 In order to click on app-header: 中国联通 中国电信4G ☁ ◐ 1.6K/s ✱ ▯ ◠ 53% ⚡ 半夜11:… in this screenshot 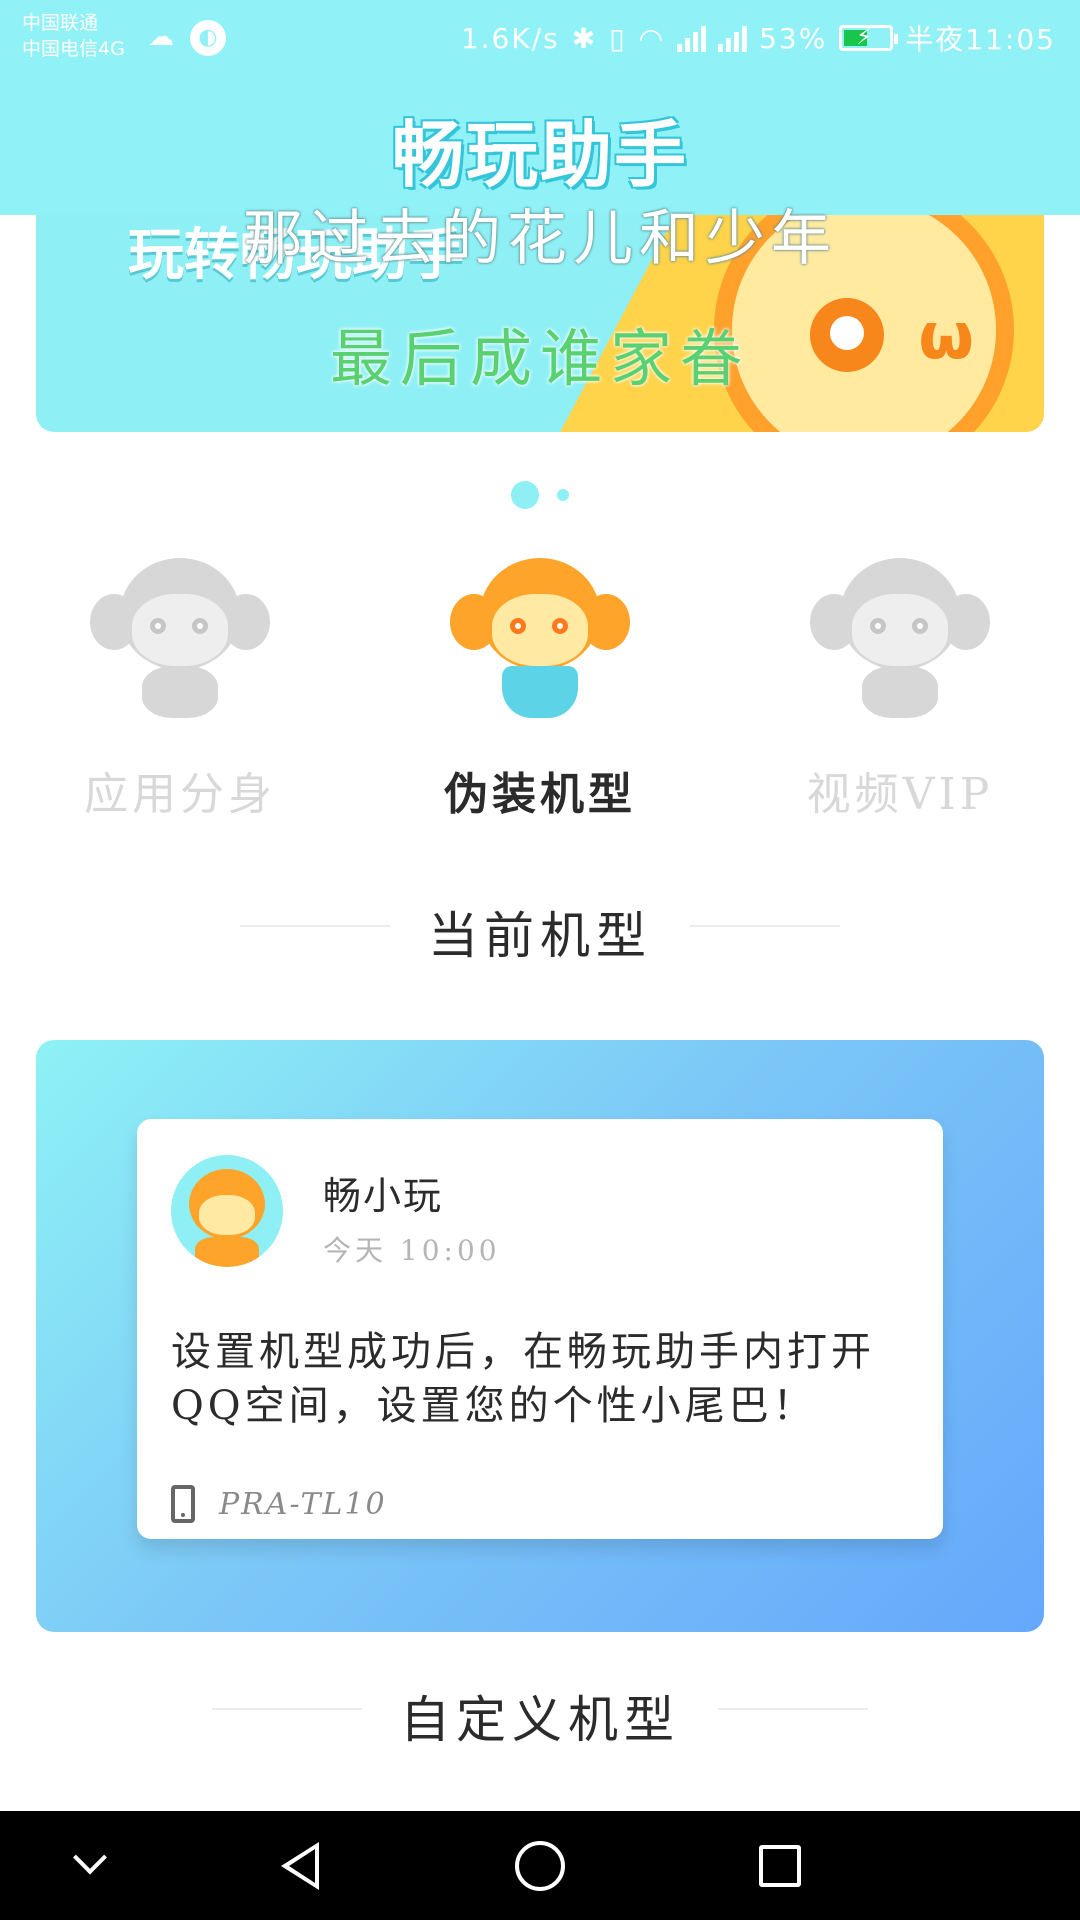, I will do `click(540, 107)`.